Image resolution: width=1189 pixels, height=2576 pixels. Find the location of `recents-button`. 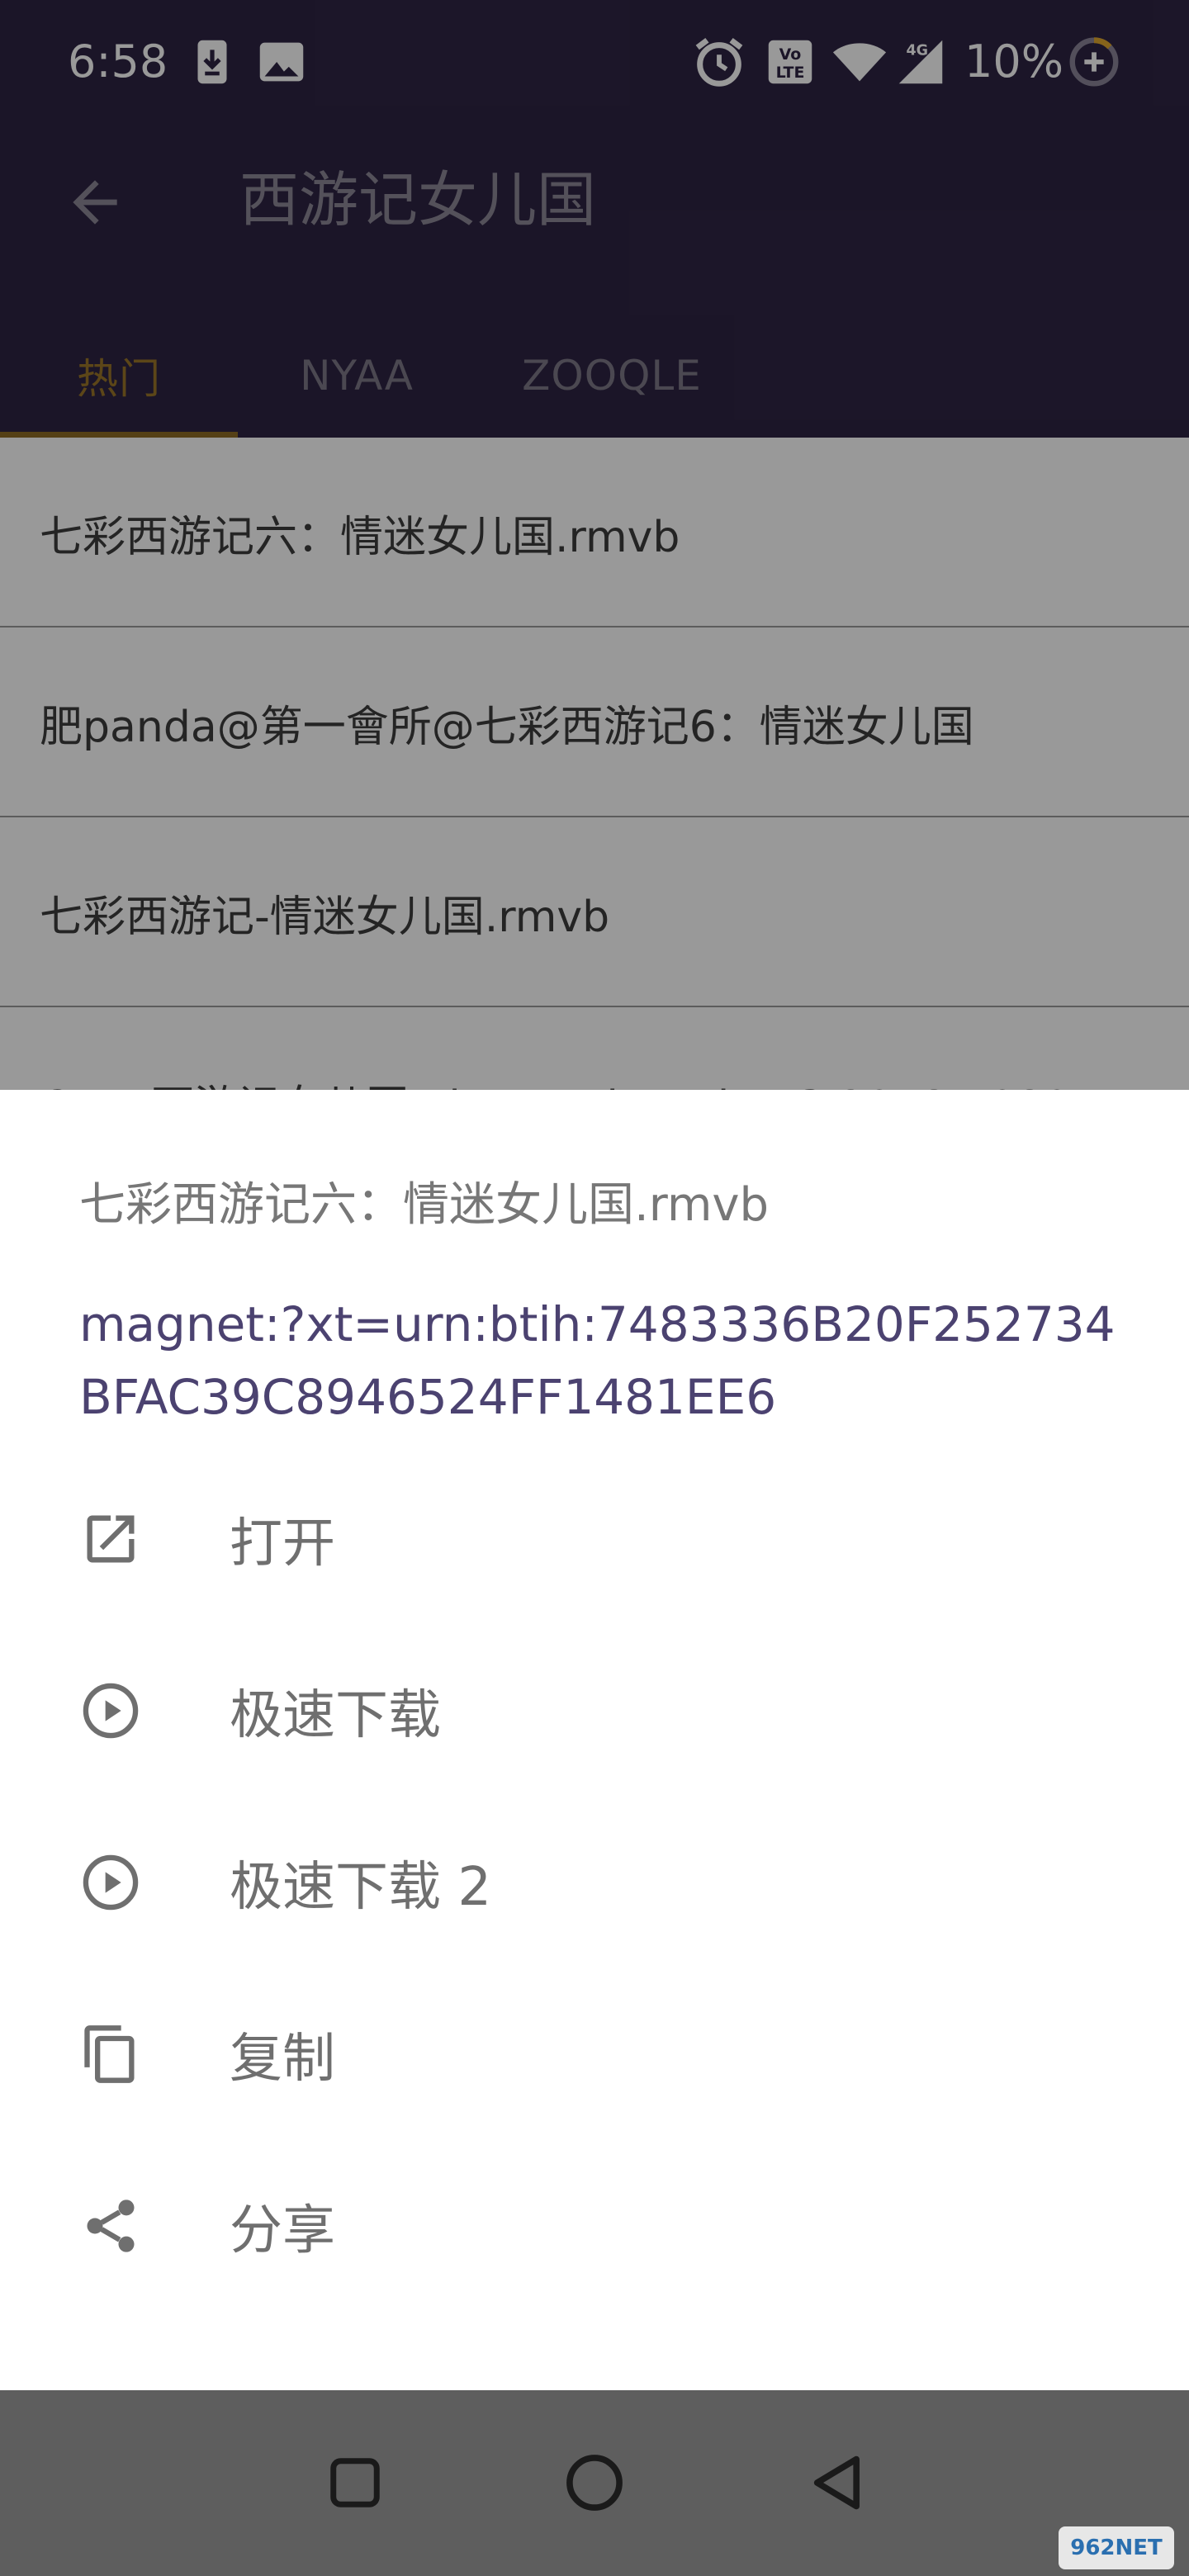

recents-button is located at coordinates (355, 2482).